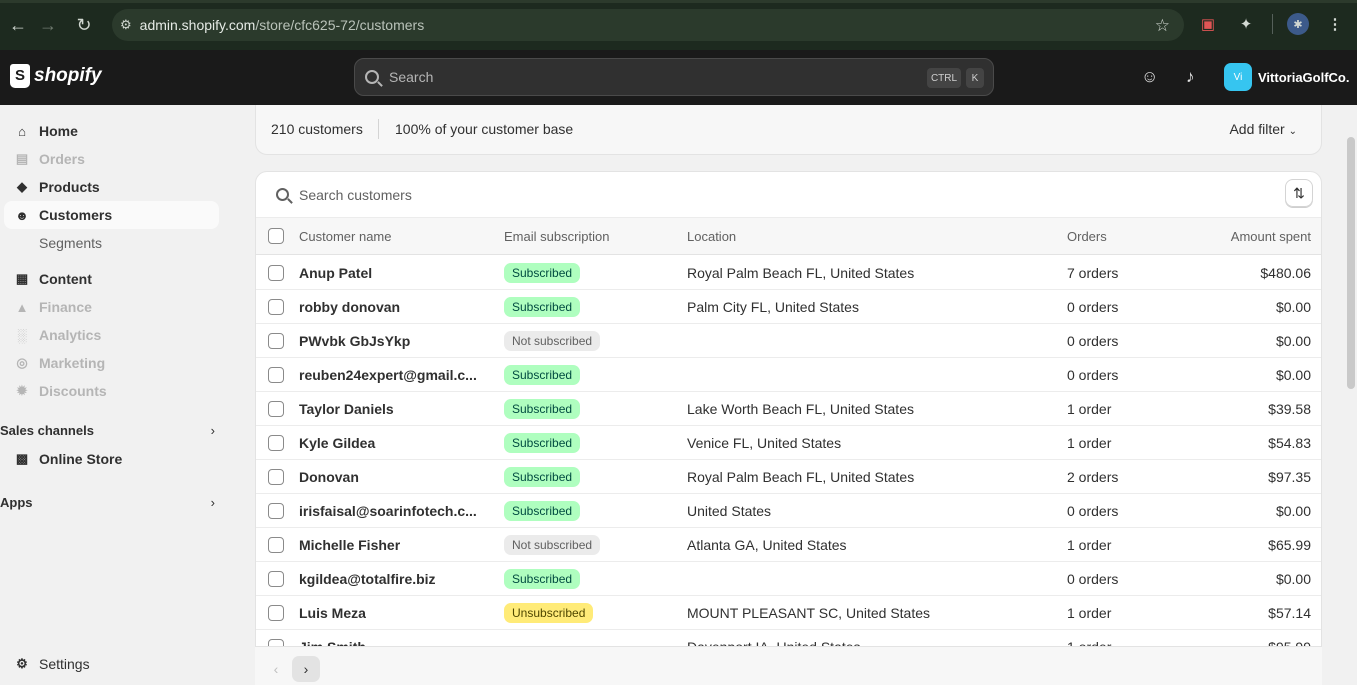  What do you see at coordinates (542, 374) in the screenshot?
I see `subscription-badge: Subscribed` at bounding box center [542, 374].